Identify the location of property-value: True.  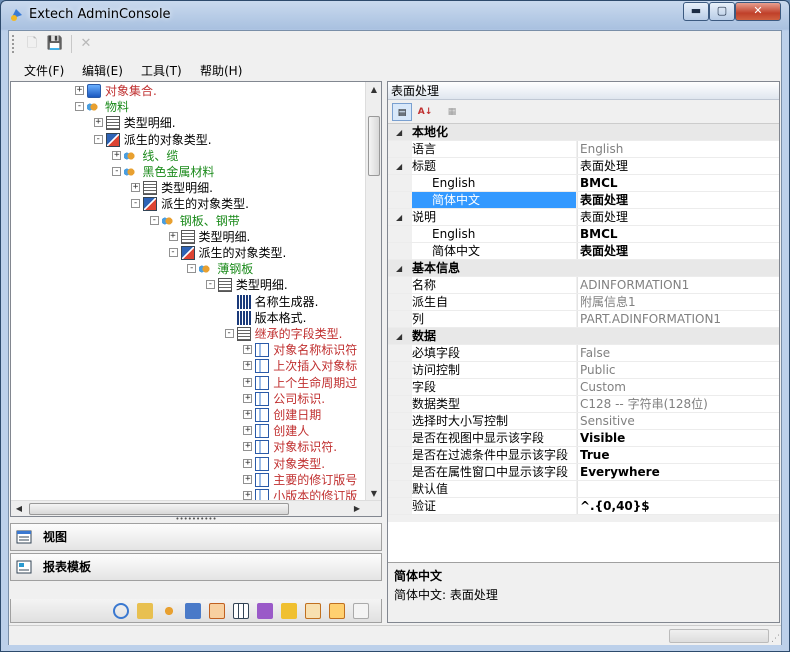
(678, 455).